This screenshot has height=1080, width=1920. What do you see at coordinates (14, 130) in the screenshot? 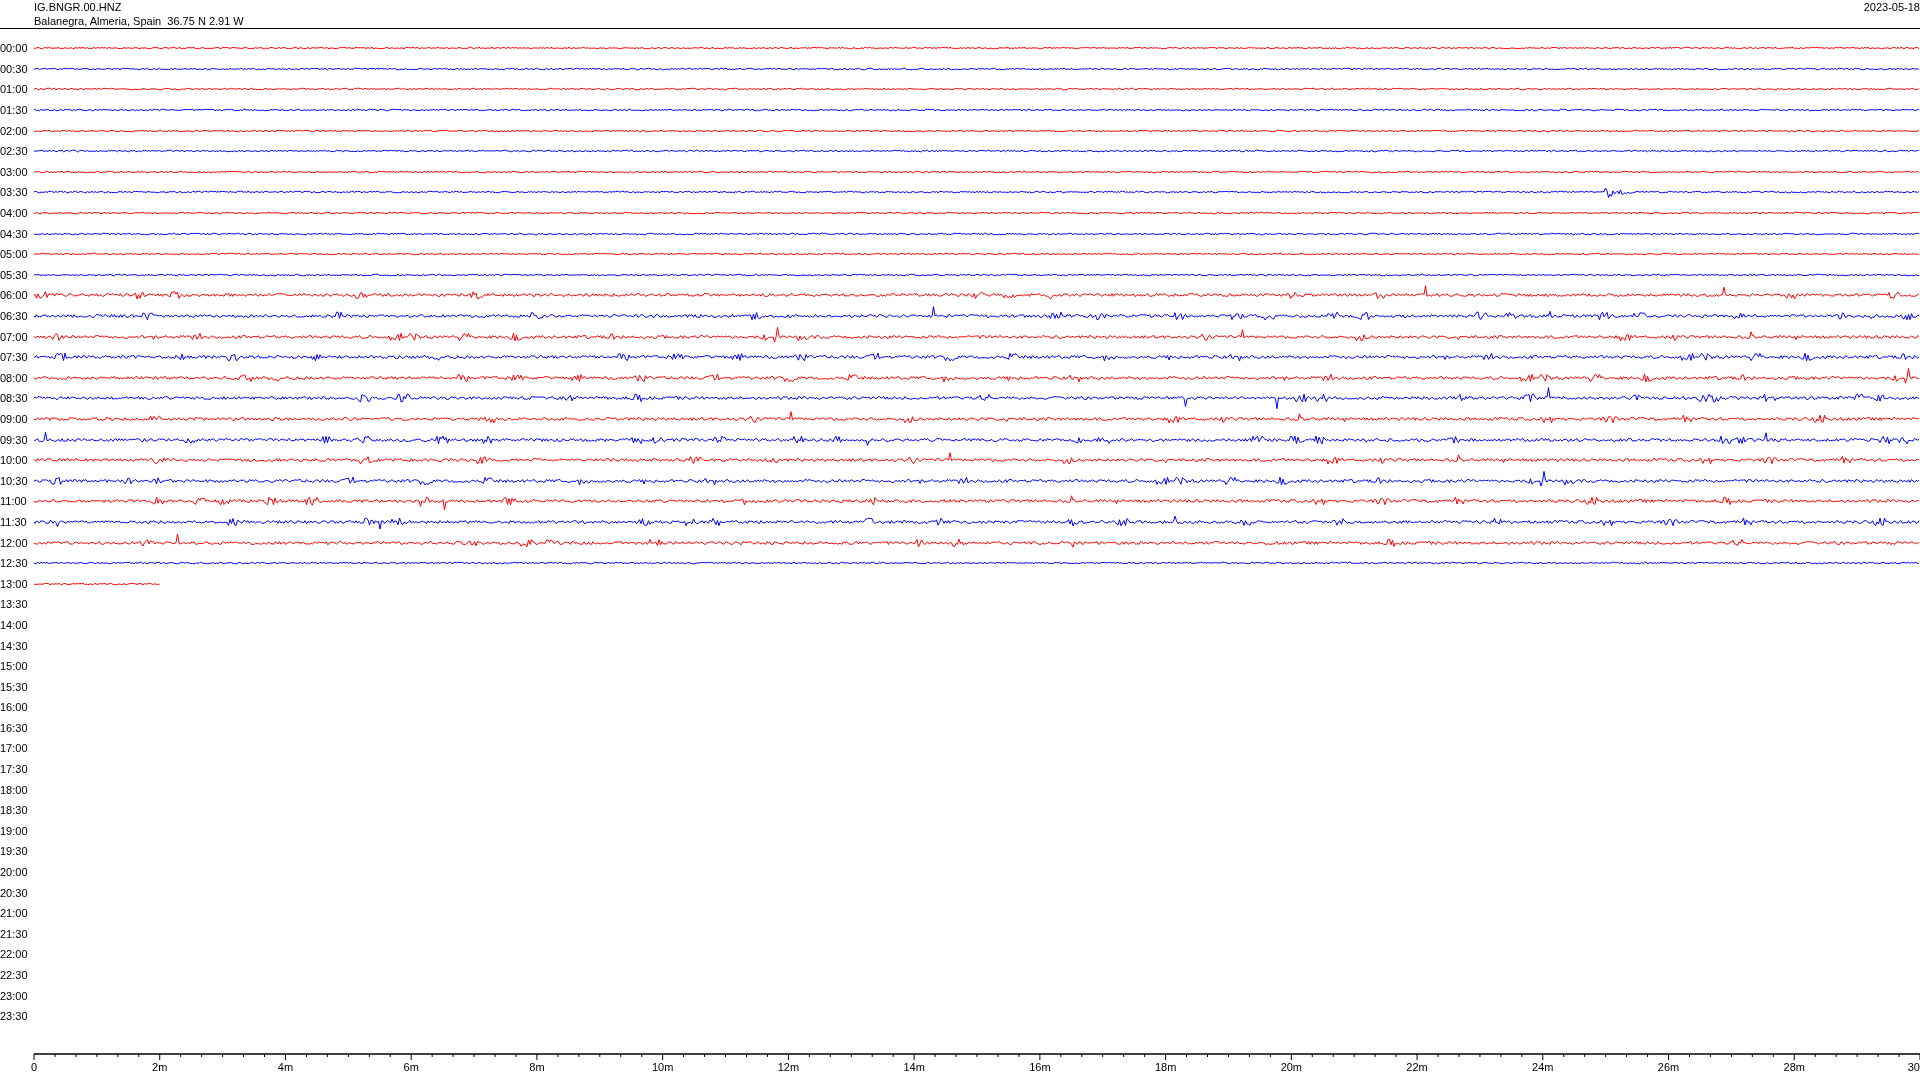
I see `time-label: 02:00` at bounding box center [14, 130].